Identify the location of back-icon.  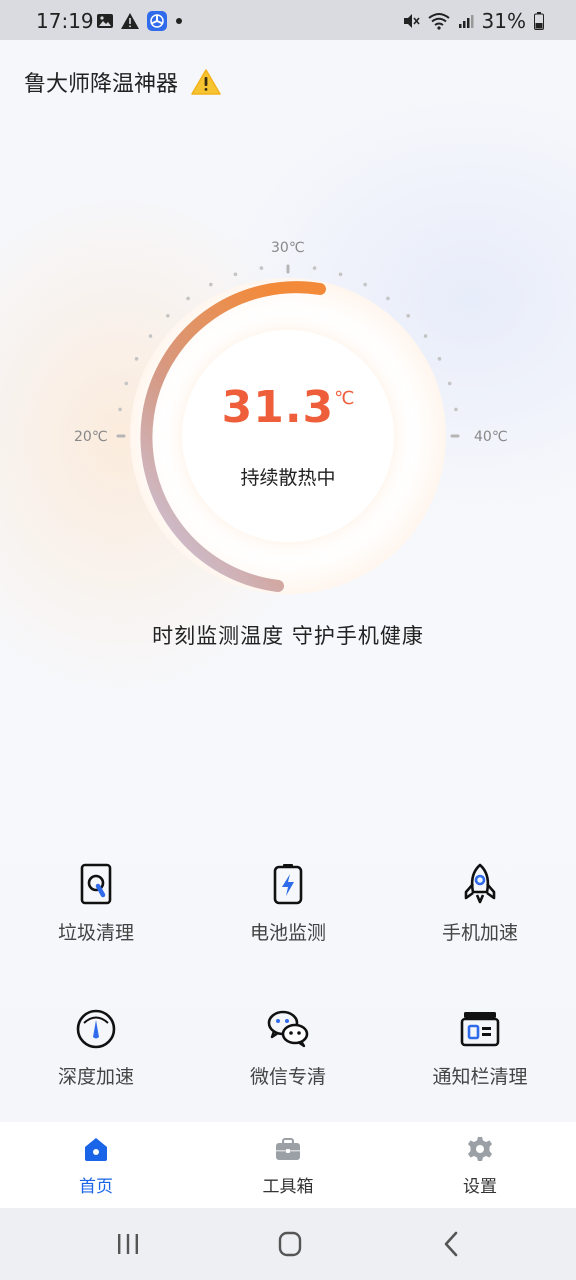
(452, 1244).